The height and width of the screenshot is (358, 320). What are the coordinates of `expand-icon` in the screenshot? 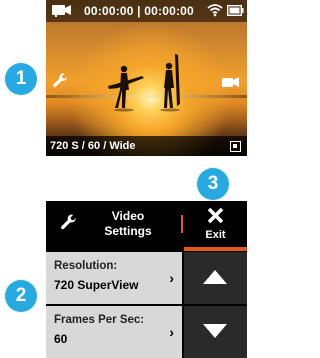 It's located at (235, 146).